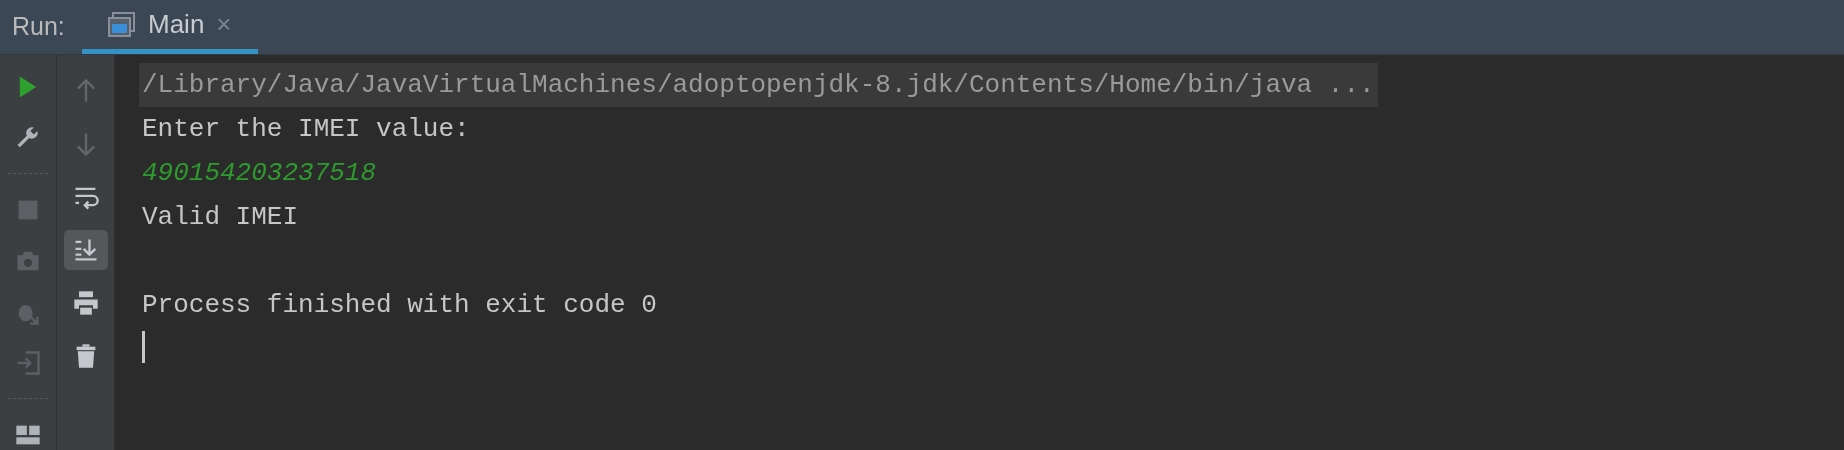 The image size is (1844, 450). What do you see at coordinates (220, 217) in the screenshot?
I see `output-line: Valid IMEI` at bounding box center [220, 217].